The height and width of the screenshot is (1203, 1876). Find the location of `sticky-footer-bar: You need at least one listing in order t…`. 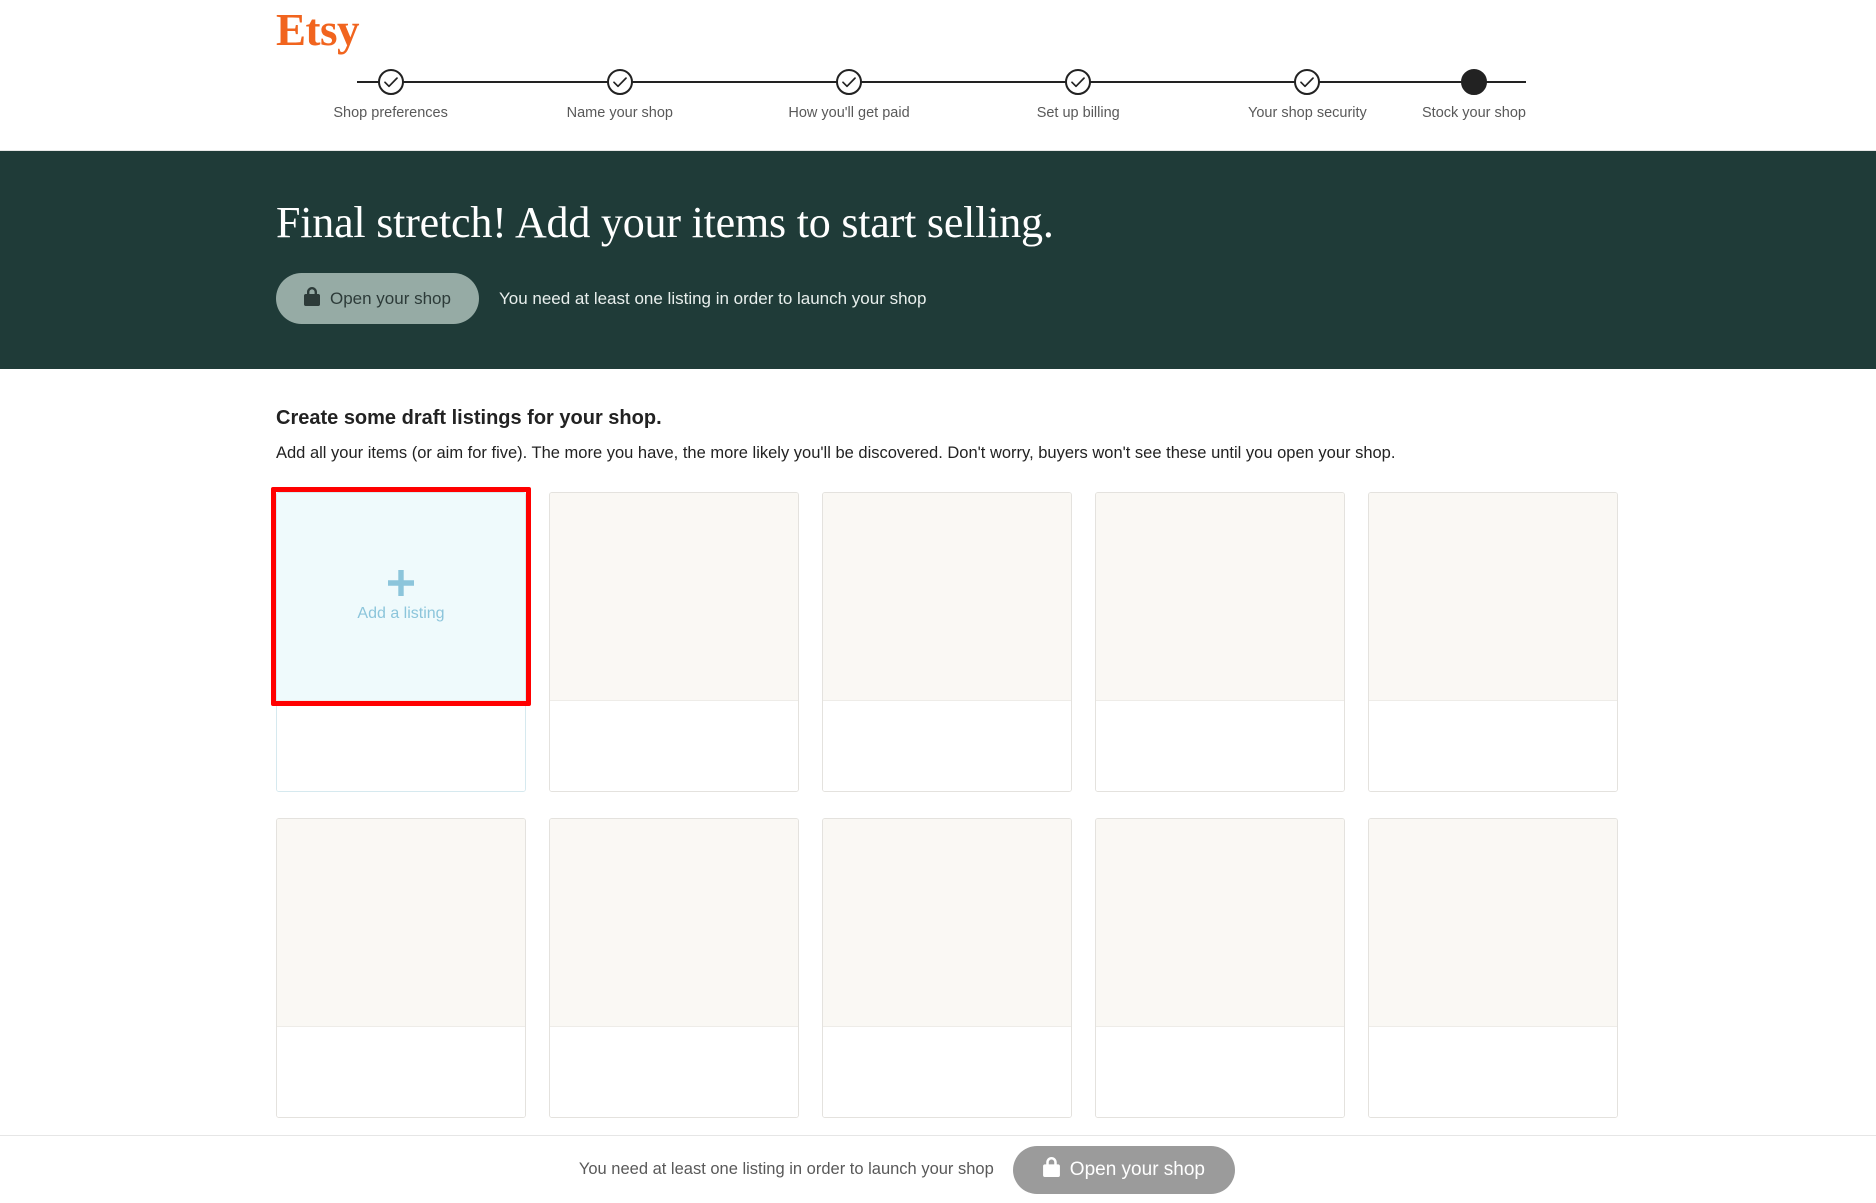

sticky-footer-bar: You need at least one listing in order t… is located at coordinates (938, 1169).